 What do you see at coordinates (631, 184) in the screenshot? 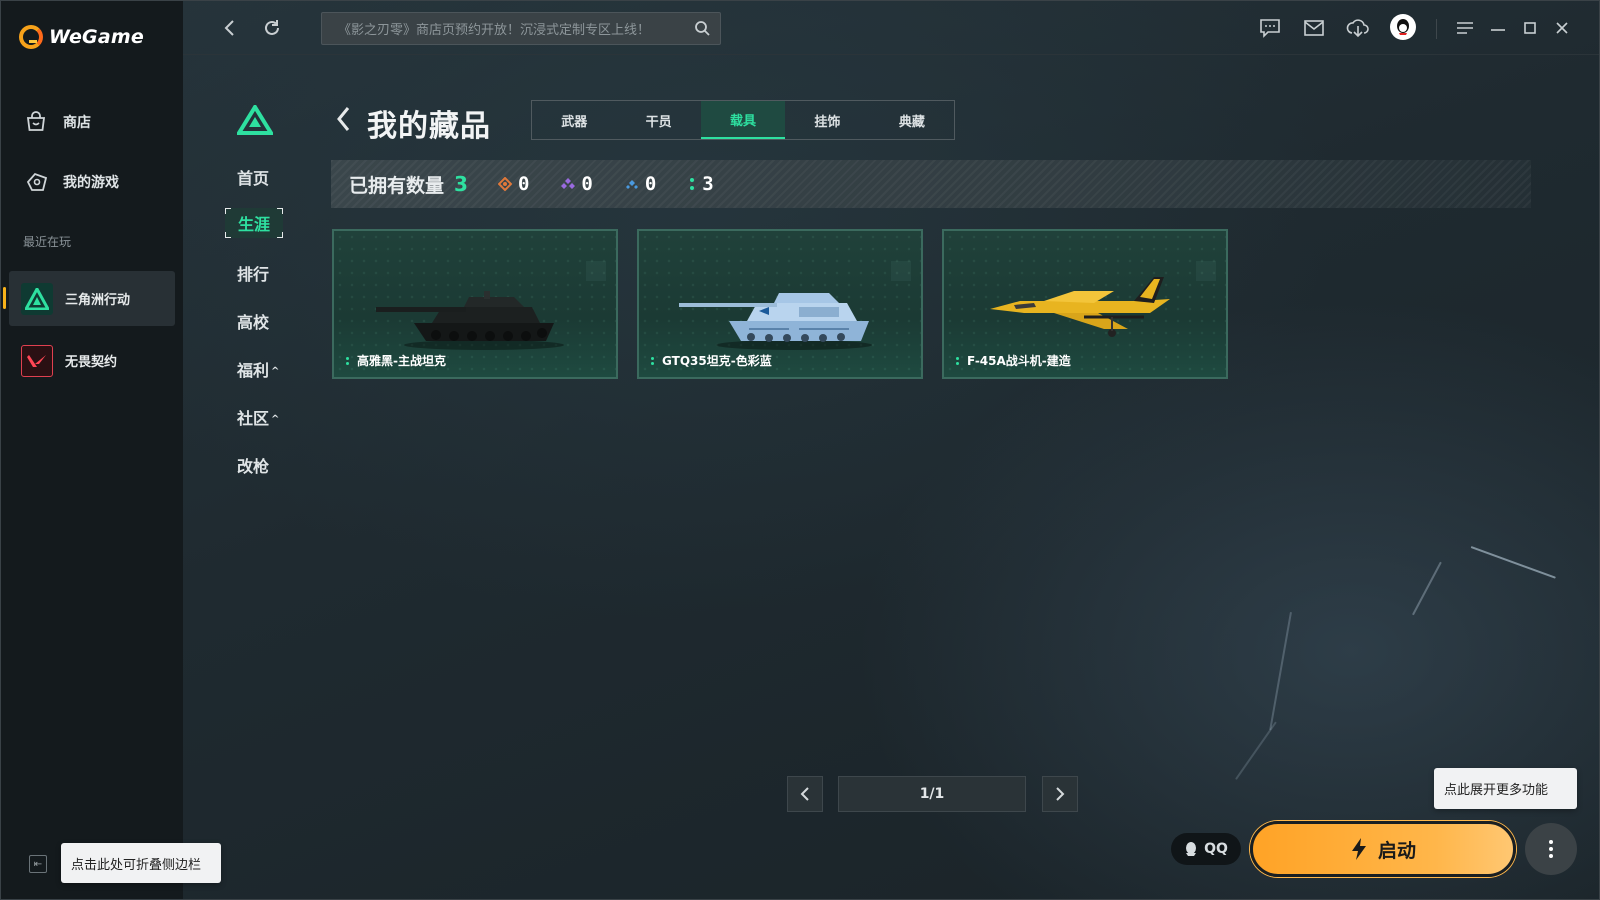
I see `blue-rarity-icon` at bounding box center [631, 184].